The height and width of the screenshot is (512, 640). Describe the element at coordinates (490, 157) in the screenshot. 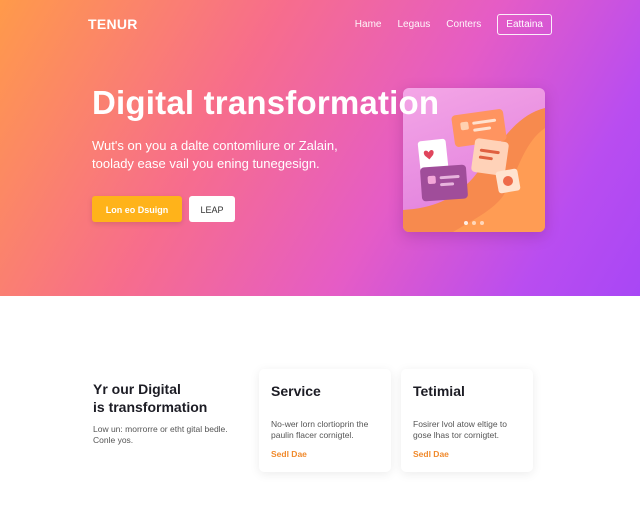

I see `floating-card-right` at that location.